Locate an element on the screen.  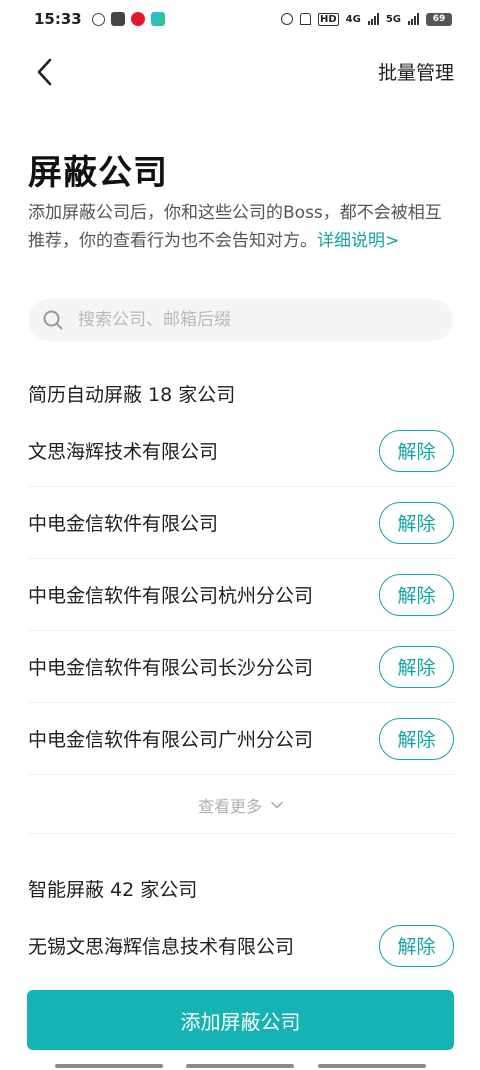
search-box is located at coordinates (240, 320).